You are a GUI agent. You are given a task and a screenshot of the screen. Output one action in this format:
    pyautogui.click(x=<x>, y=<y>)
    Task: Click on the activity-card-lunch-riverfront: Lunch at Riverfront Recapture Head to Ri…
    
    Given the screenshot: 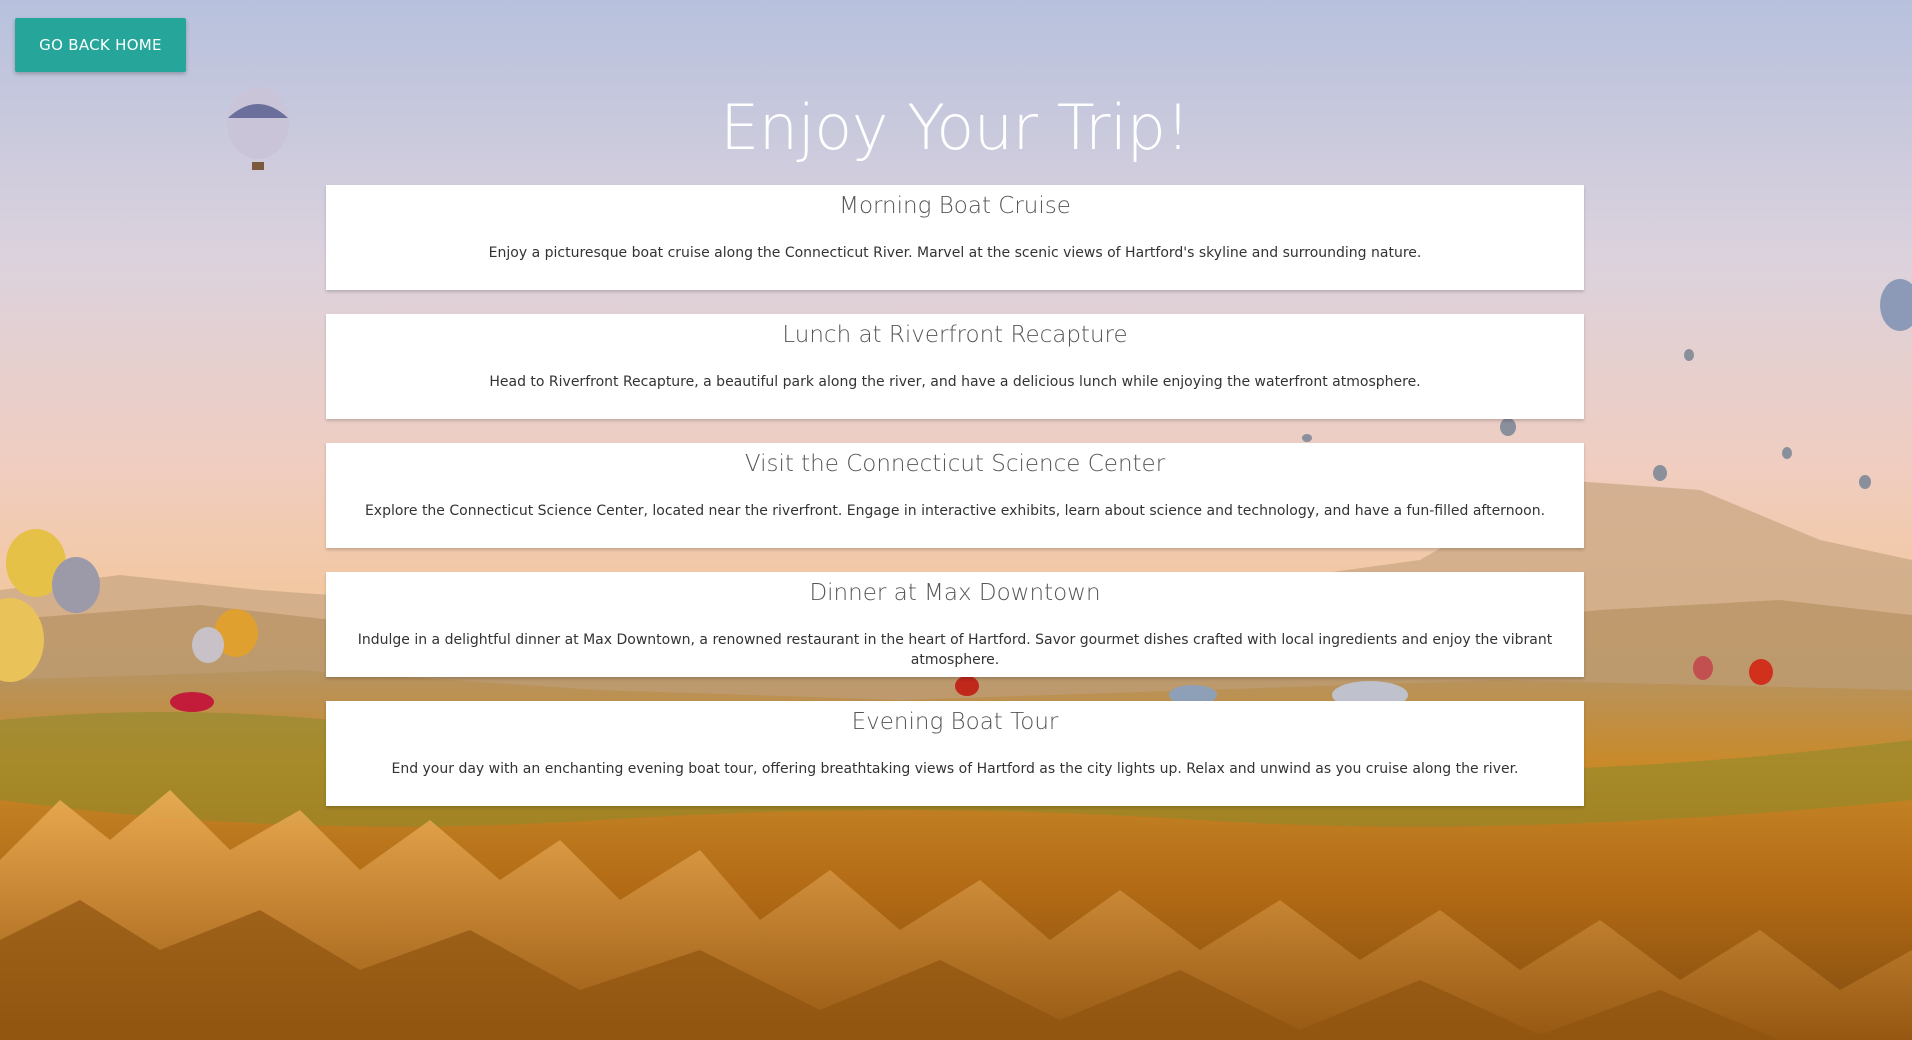 What is the action you would take?
    pyautogui.click(x=955, y=366)
    